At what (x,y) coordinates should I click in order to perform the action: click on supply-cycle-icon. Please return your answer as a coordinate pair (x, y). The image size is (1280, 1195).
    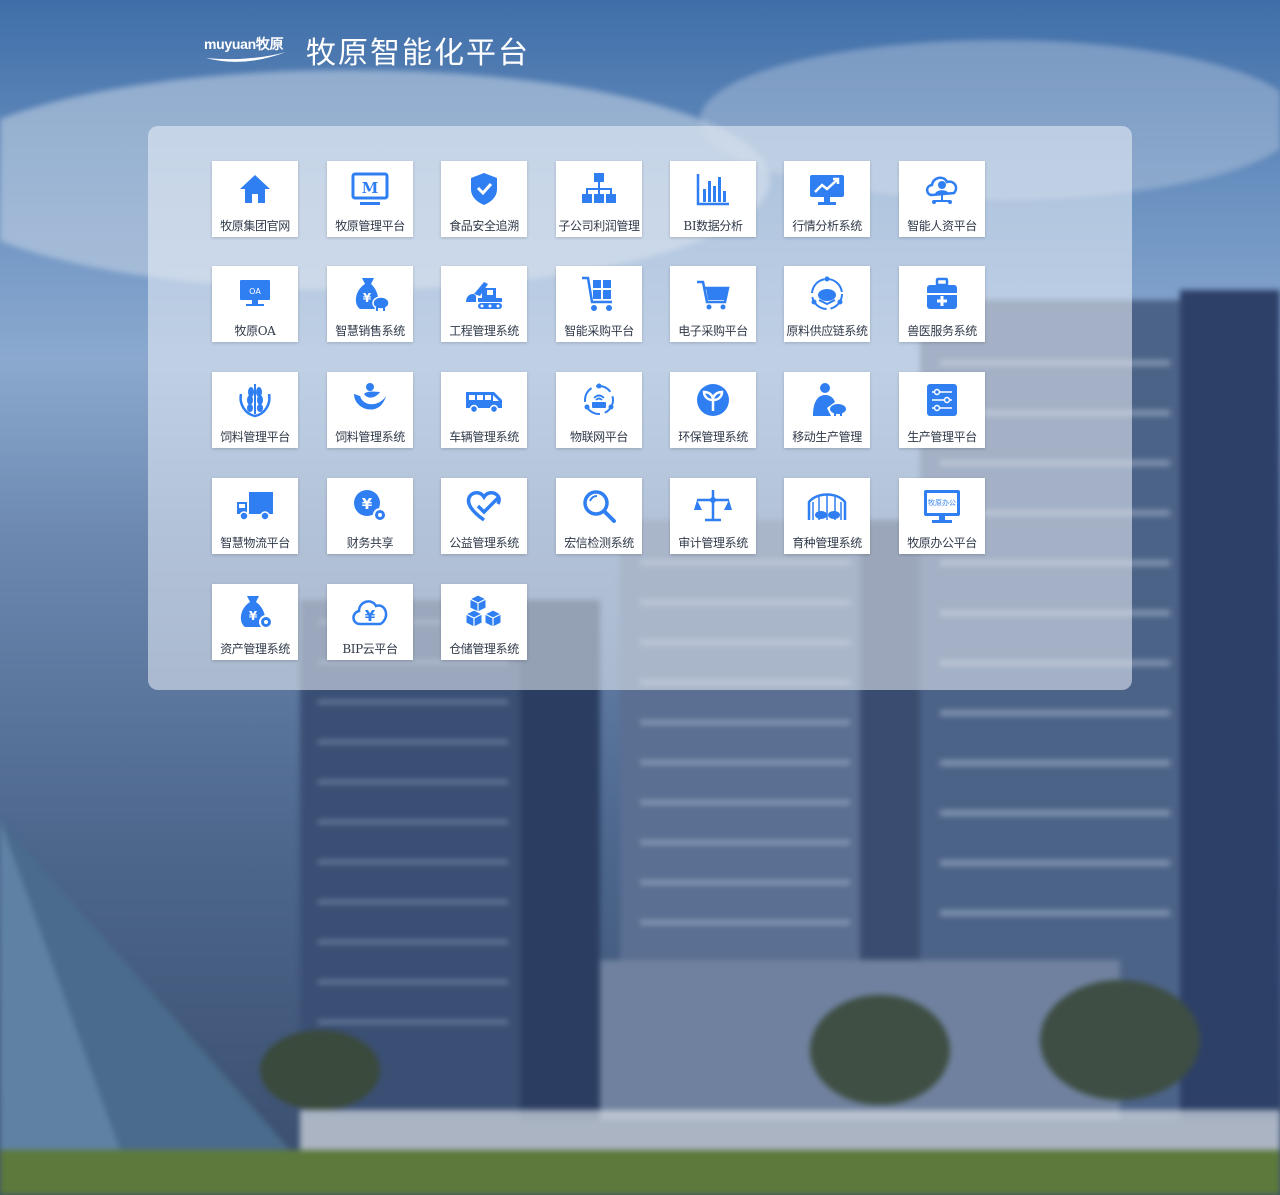
    Looking at the image, I should click on (827, 294).